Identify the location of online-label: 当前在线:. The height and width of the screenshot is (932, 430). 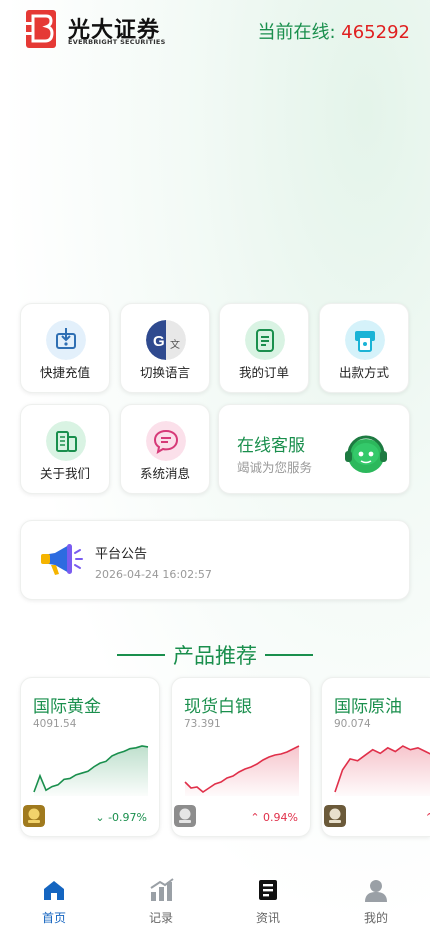
(299, 32).